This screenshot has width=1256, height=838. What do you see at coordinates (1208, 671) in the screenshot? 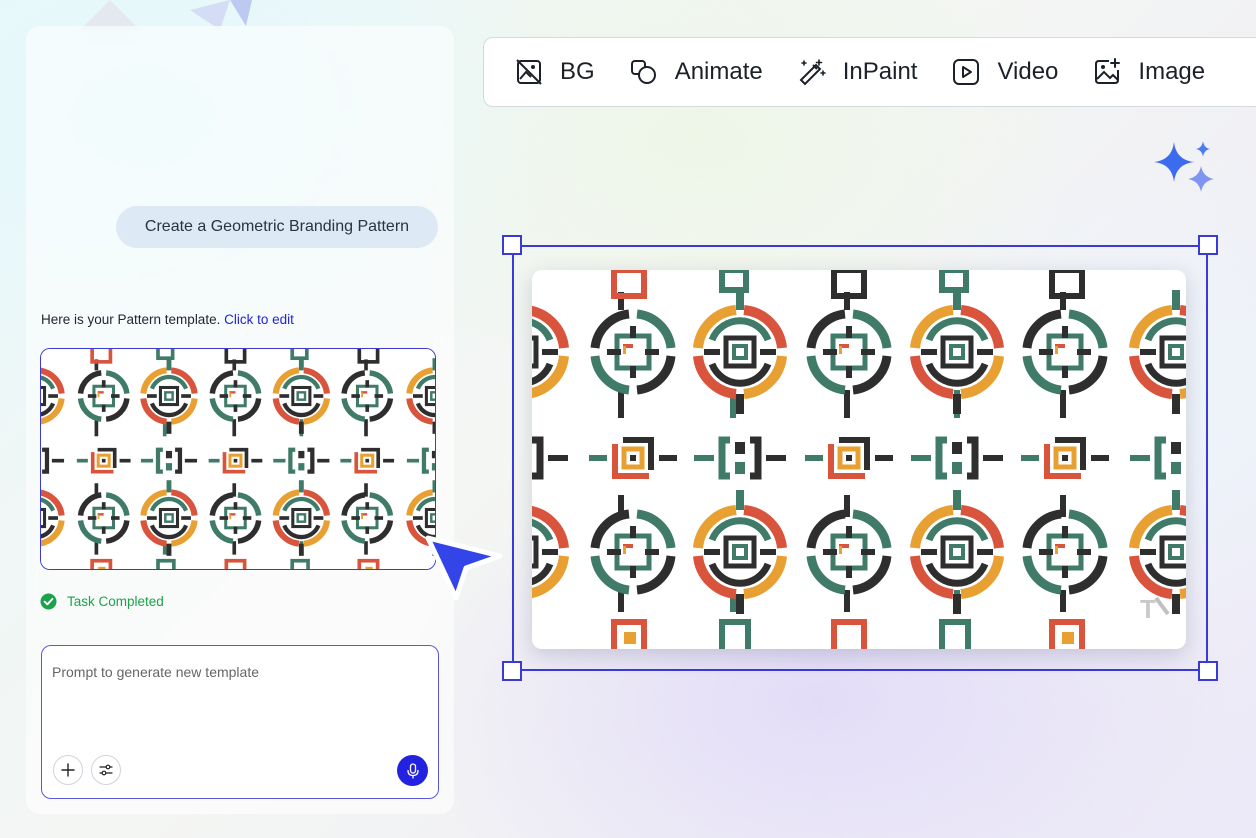
I see `resize-handle-bottom-right` at bounding box center [1208, 671].